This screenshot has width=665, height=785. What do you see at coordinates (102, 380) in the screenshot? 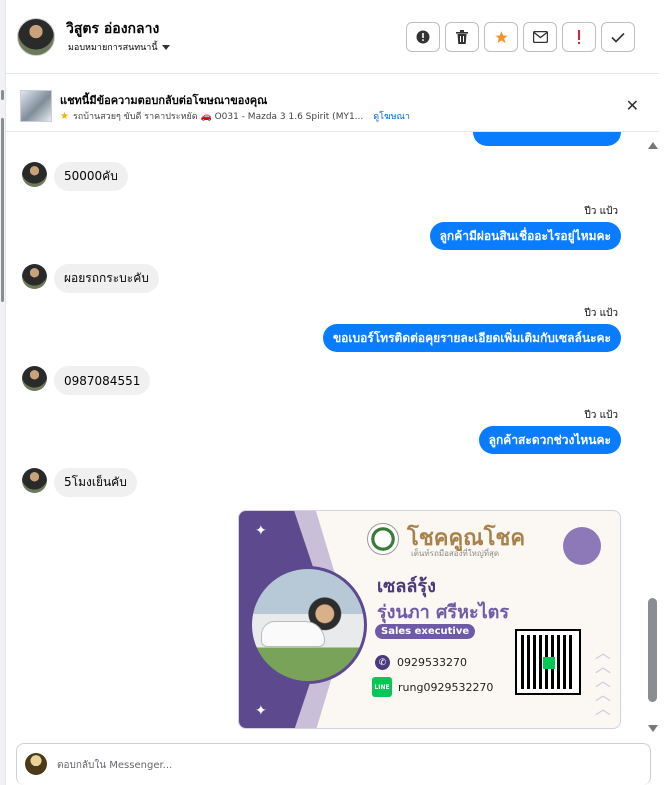
I see `message-bubble-incoming: 0987084551` at bounding box center [102, 380].